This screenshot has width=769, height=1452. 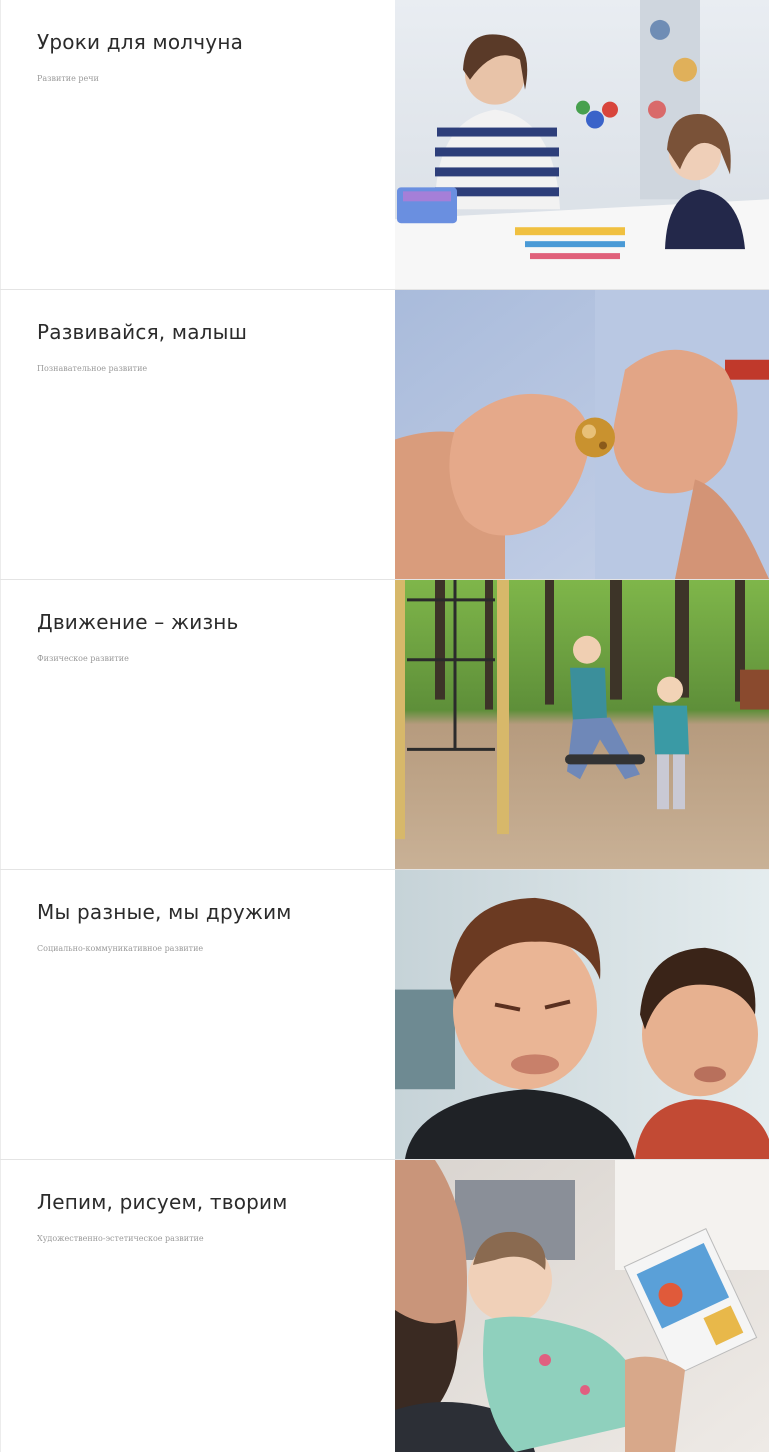 What do you see at coordinates (120, 1238) in the screenshot?
I see `program-category: Художественно-эстетическое развитие` at bounding box center [120, 1238].